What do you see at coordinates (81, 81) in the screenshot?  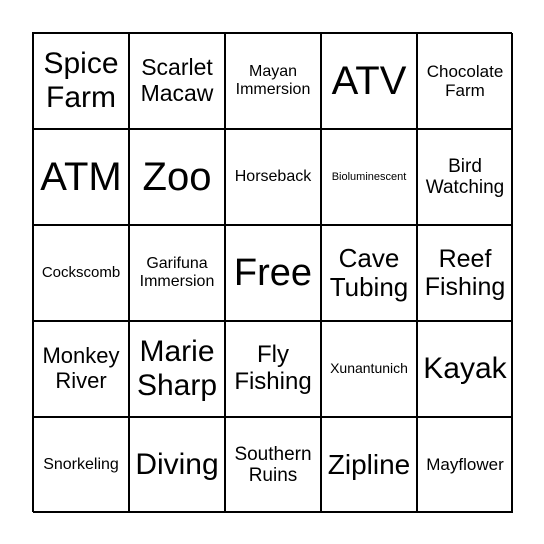 I see `bingo-cell: Spice Farm` at bounding box center [81, 81].